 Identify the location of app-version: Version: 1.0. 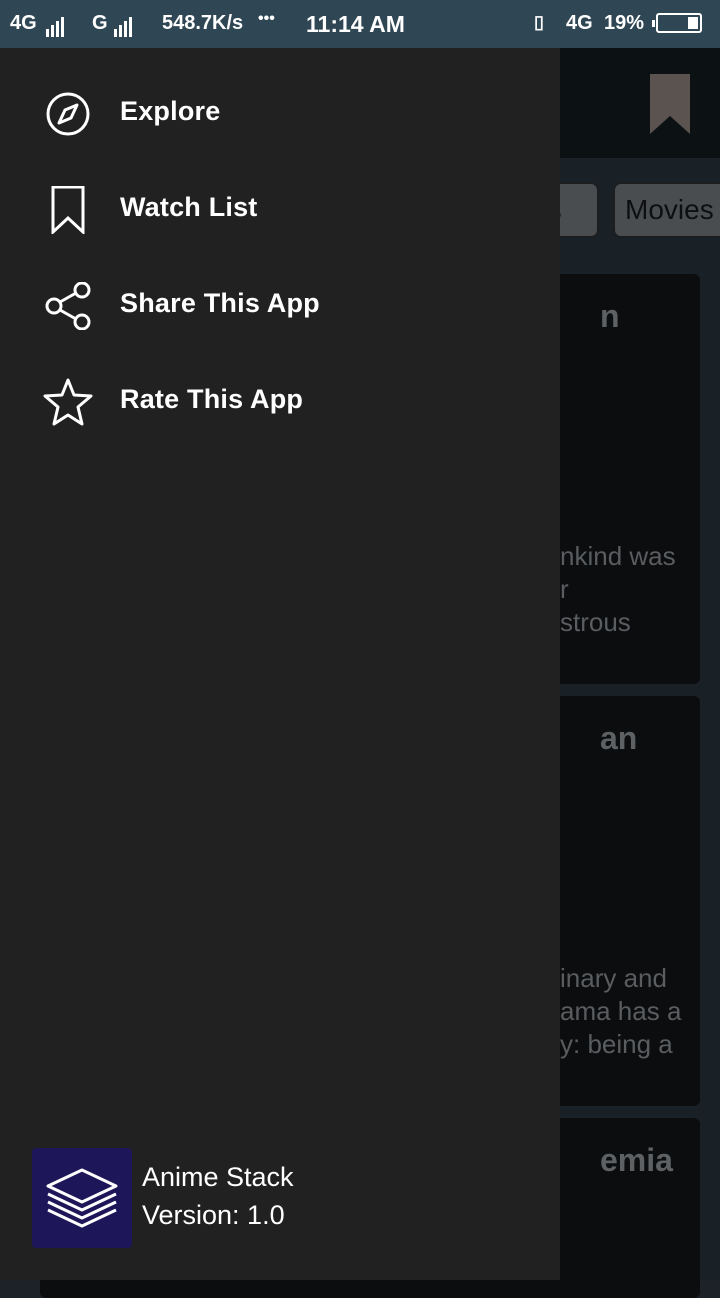
(213, 1215).